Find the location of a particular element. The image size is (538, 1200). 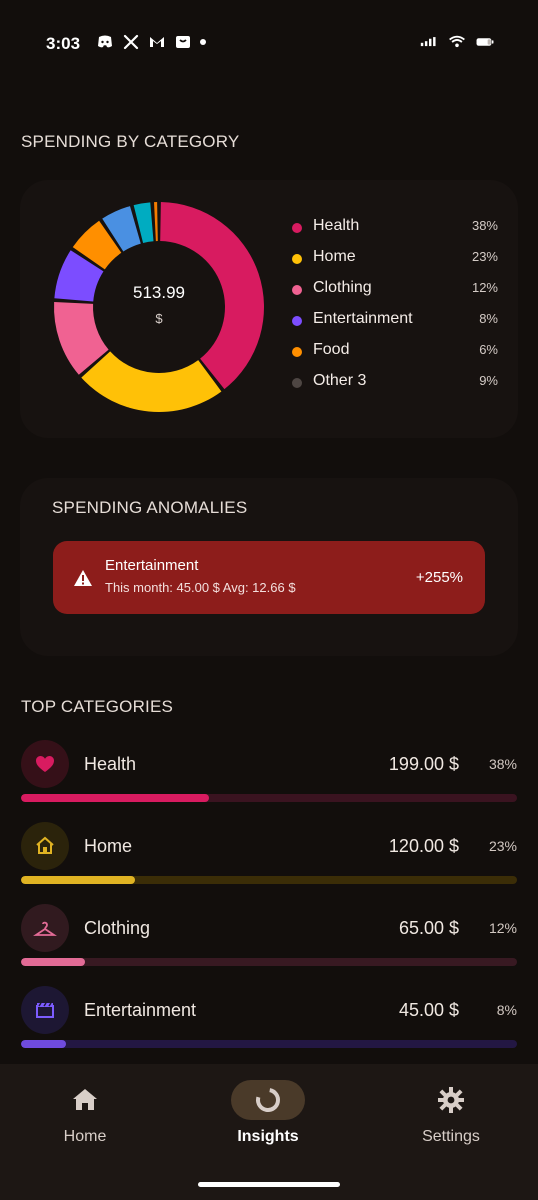

insights-icon-wrap is located at coordinates (268, 1100).